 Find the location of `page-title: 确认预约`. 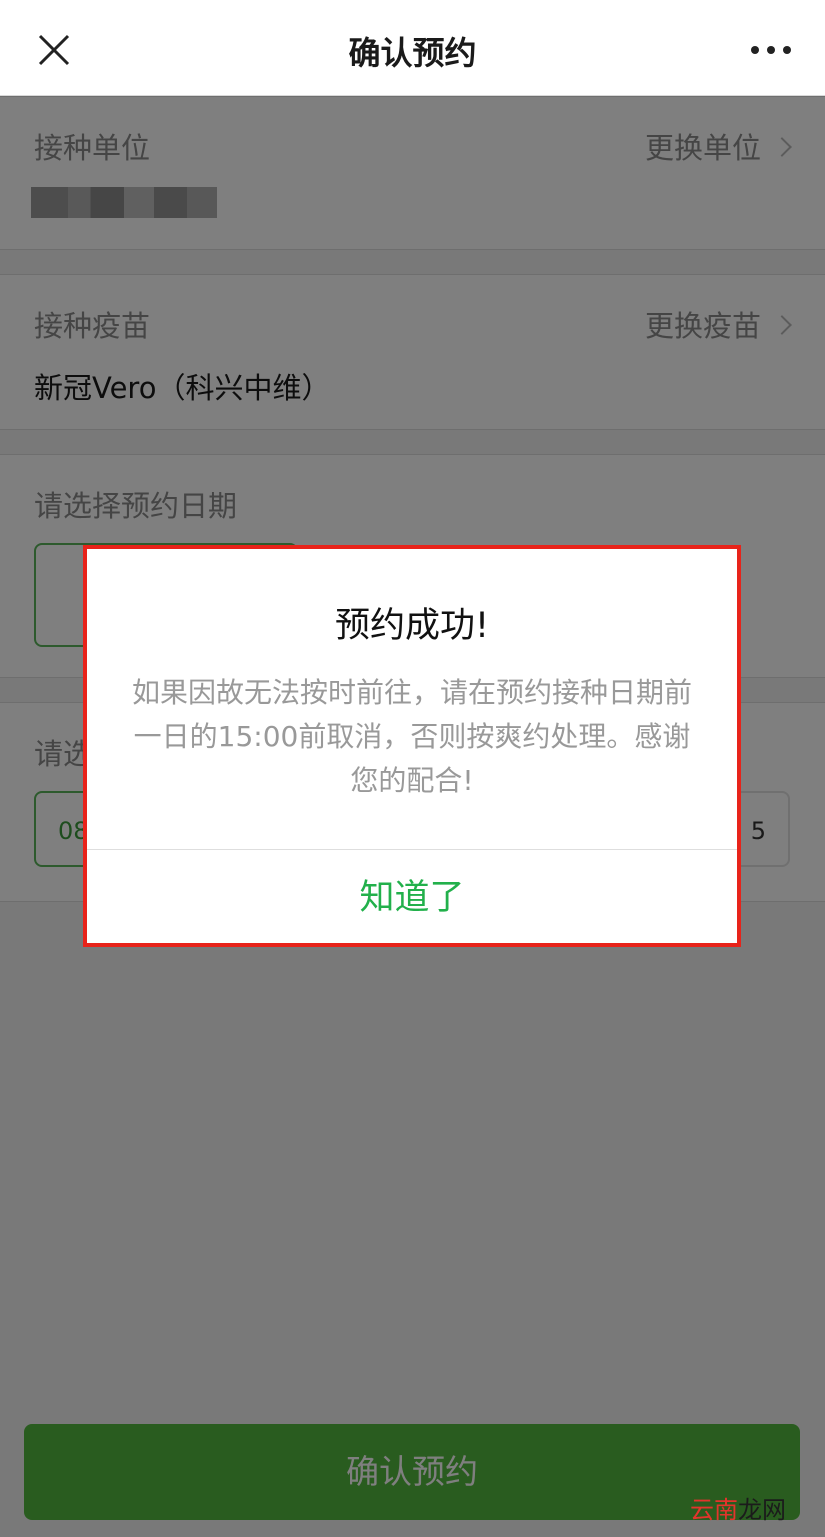

page-title: 确认预约 is located at coordinates (412, 53).